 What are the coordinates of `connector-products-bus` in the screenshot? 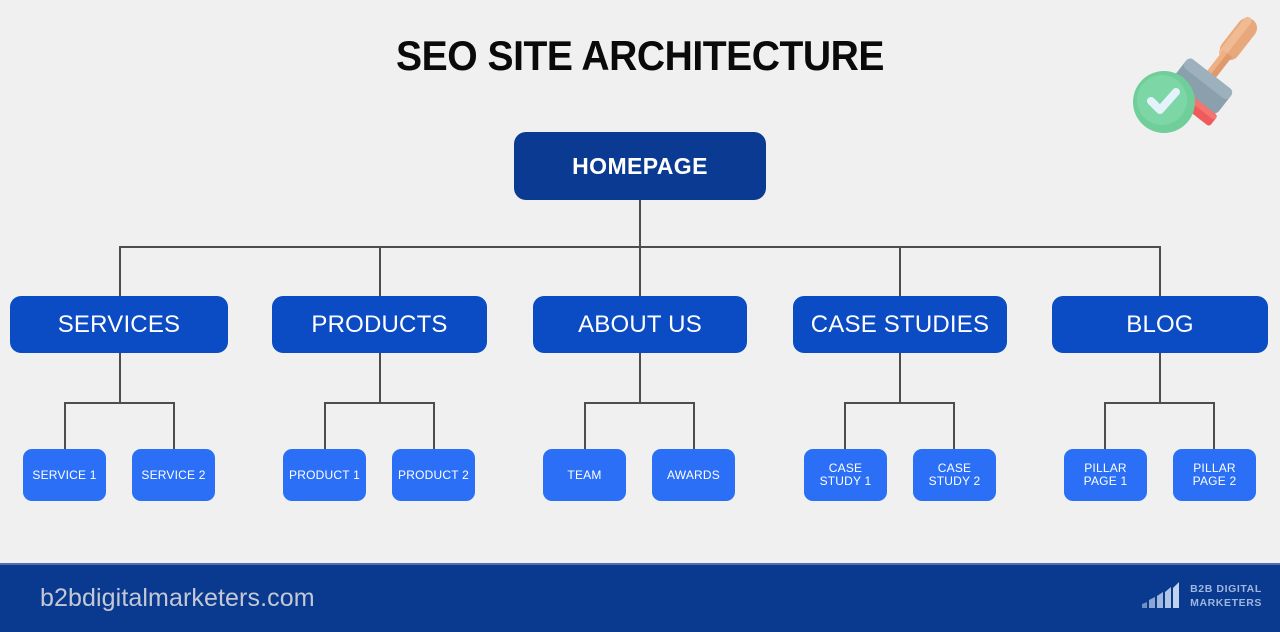 It's located at (379, 403).